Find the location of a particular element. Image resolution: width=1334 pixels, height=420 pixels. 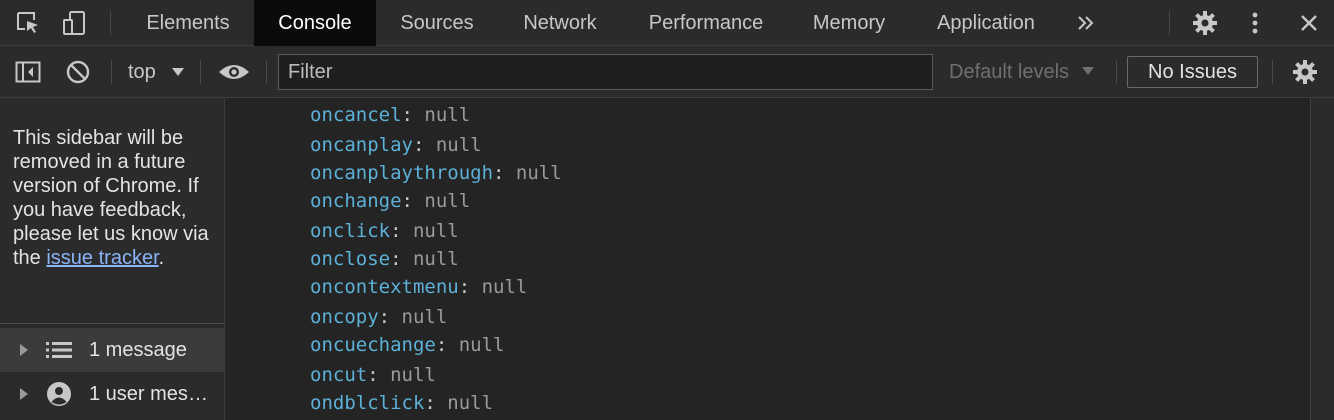

console-settings-gear-icon is located at coordinates (1305, 72).